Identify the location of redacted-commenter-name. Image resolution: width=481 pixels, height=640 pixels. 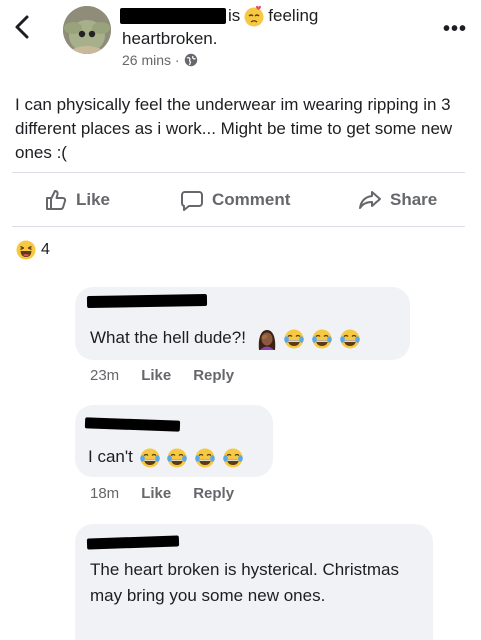
(147, 301).